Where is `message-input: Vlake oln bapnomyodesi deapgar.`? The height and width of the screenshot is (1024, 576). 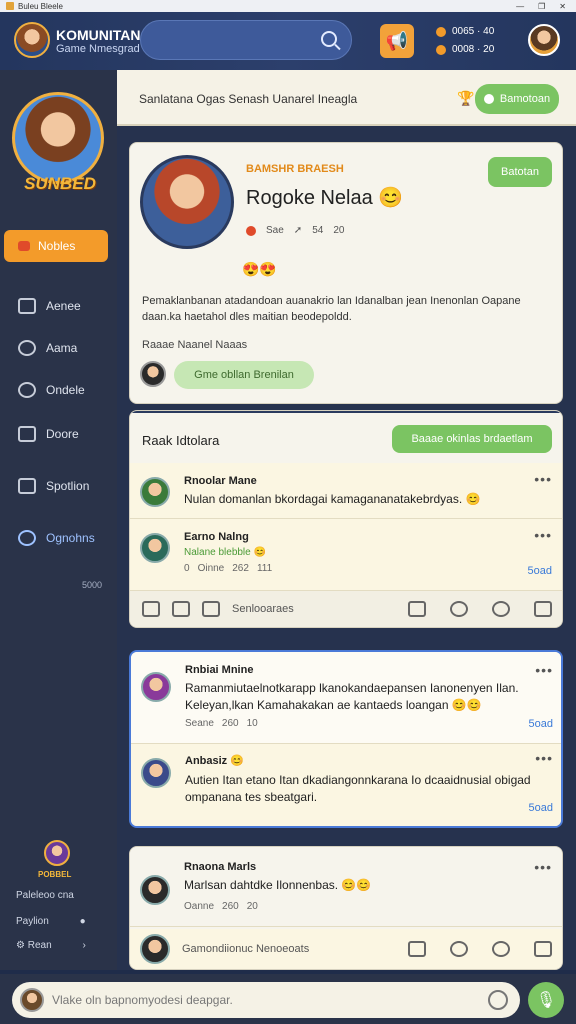
message-input: Vlake oln bapnomyodesi deapgar. is located at coordinates (266, 1000).